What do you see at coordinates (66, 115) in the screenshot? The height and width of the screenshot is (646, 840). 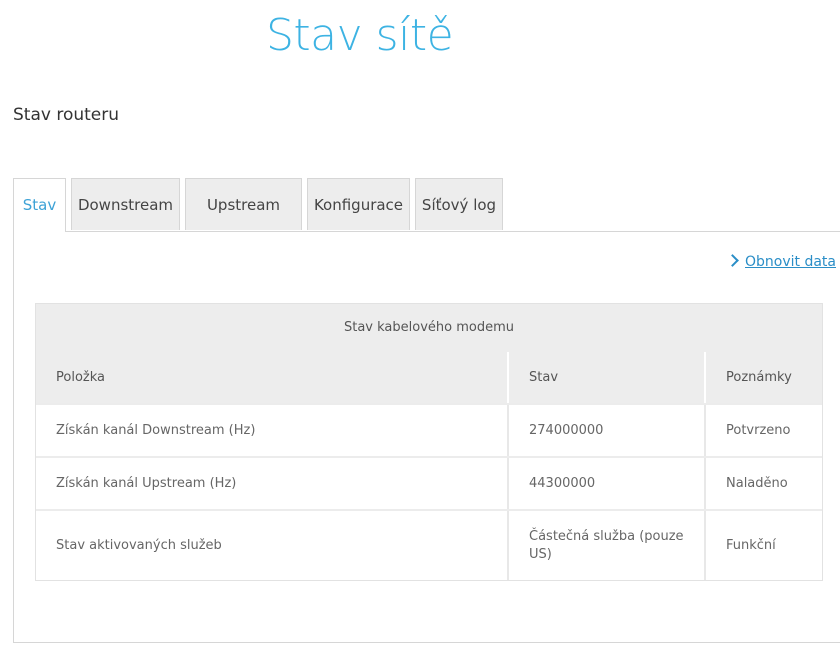 I see `section-heading: Stav routeru` at bounding box center [66, 115].